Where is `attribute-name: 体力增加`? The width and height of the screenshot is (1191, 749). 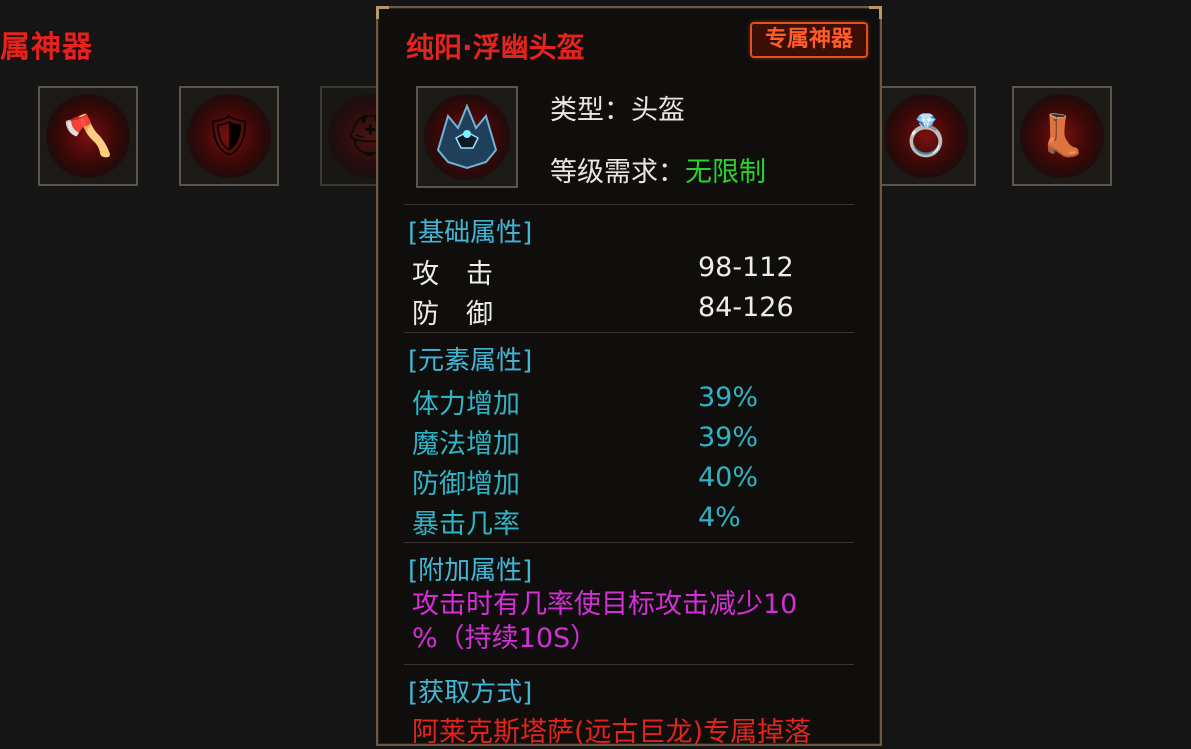
attribute-name: 体力增加 is located at coordinates (466, 404).